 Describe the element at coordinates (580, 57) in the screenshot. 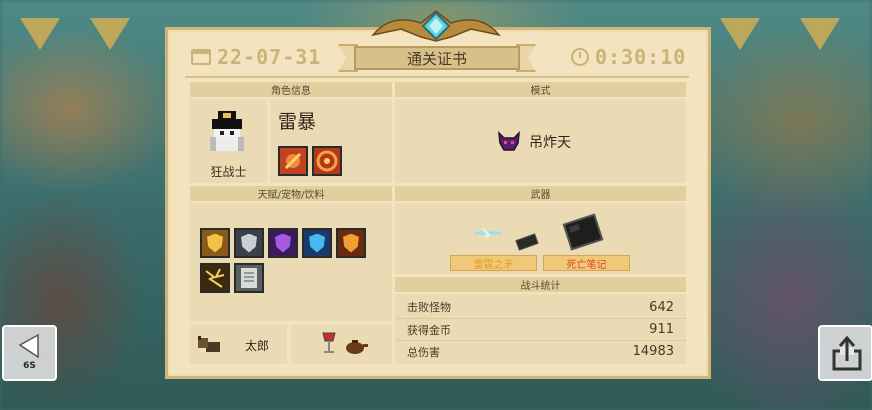

I see `clock-icon` at that location.